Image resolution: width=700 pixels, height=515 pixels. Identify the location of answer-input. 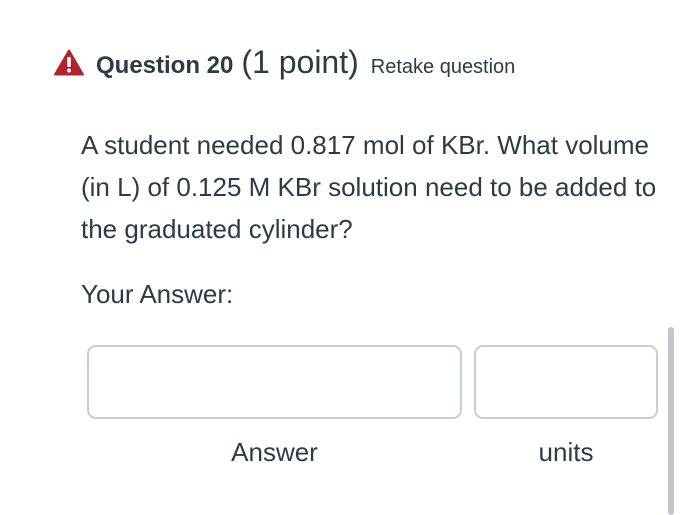
(274, 382).